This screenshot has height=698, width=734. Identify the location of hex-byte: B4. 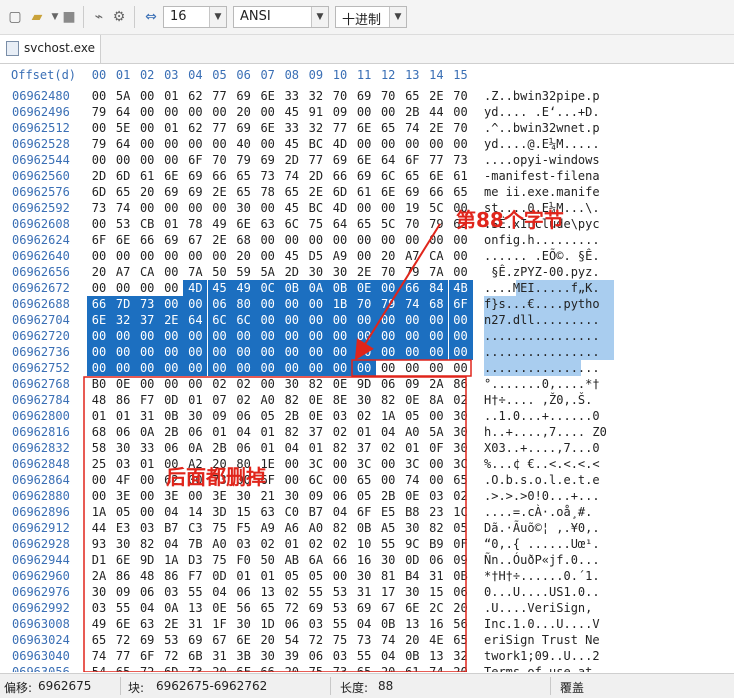
(412, 576).